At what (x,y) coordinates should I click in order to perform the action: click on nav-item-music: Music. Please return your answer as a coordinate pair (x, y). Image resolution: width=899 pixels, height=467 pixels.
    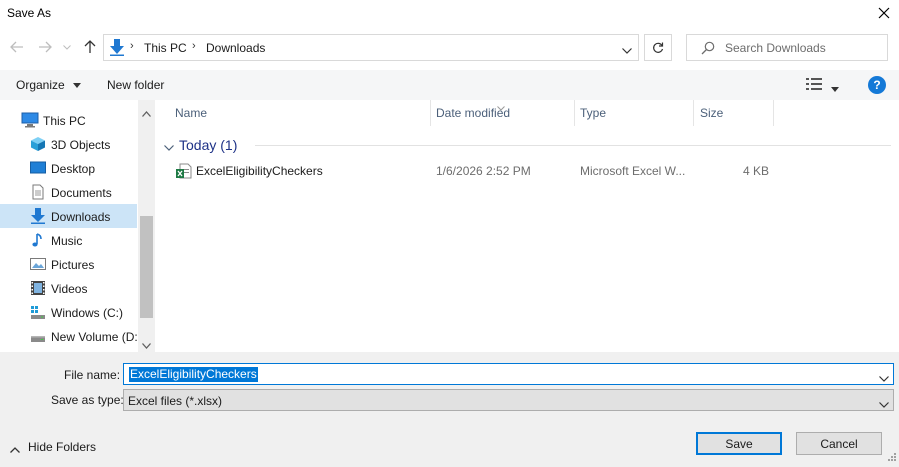
    Looking at the image, I should click on (68, 240).